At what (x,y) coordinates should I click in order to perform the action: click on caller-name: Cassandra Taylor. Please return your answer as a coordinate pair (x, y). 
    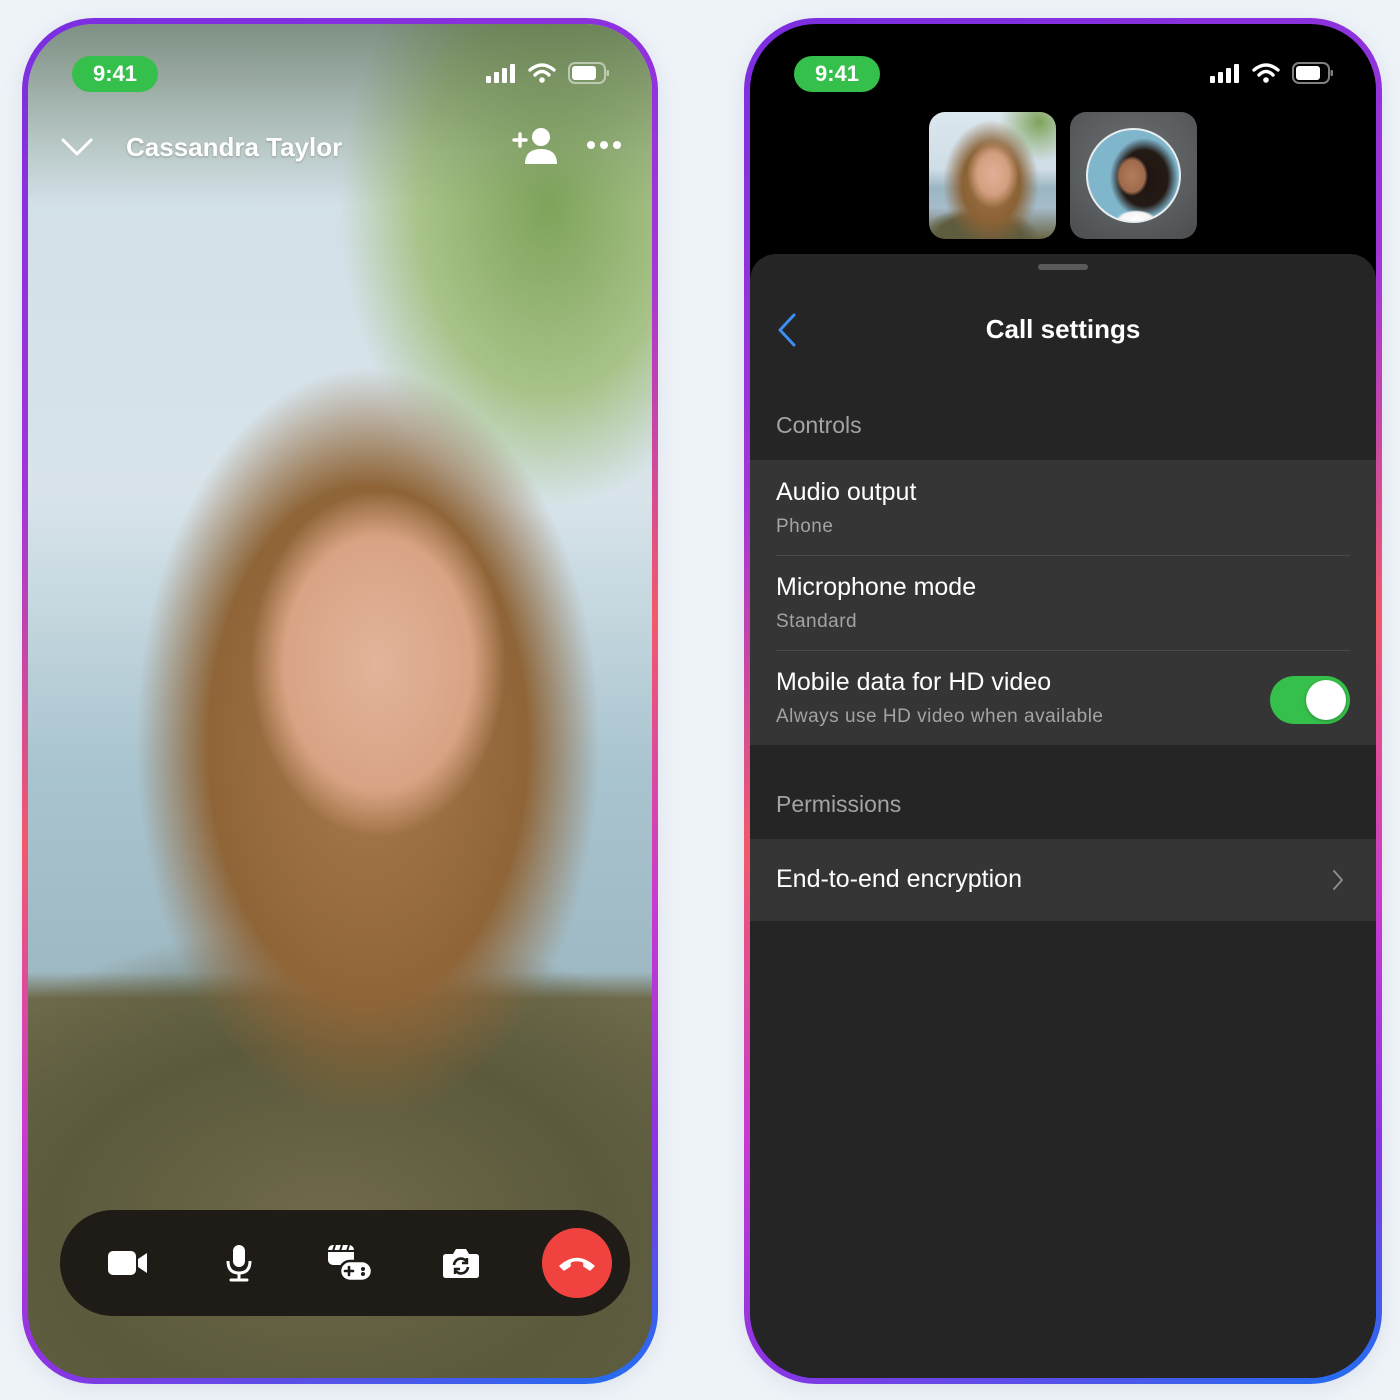
    Looking at the image, I should click on (234, 147).